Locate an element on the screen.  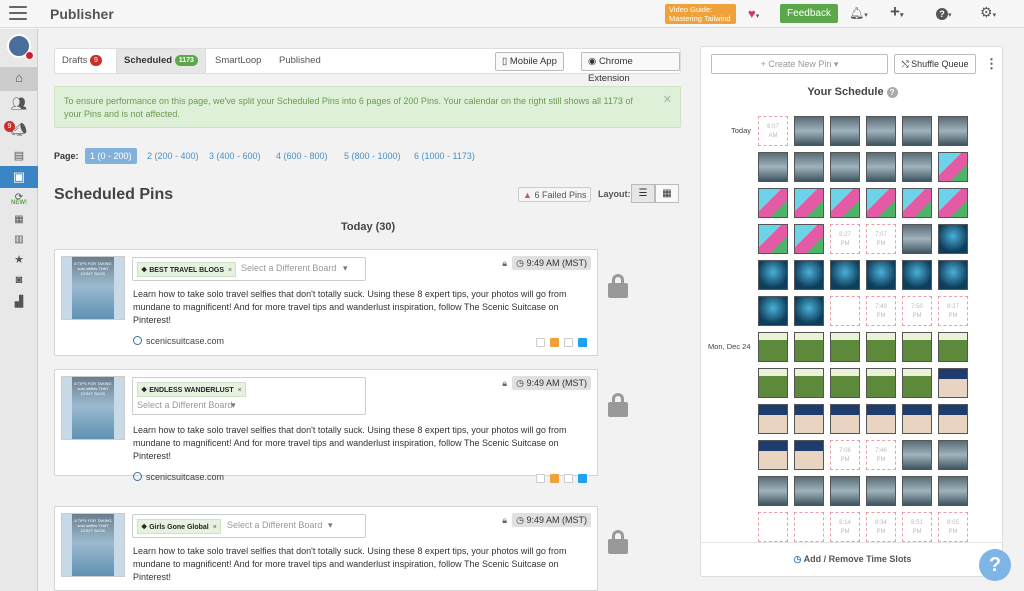
page-2-link: 2 (200 - 400) is located at coordinates (173, 156).